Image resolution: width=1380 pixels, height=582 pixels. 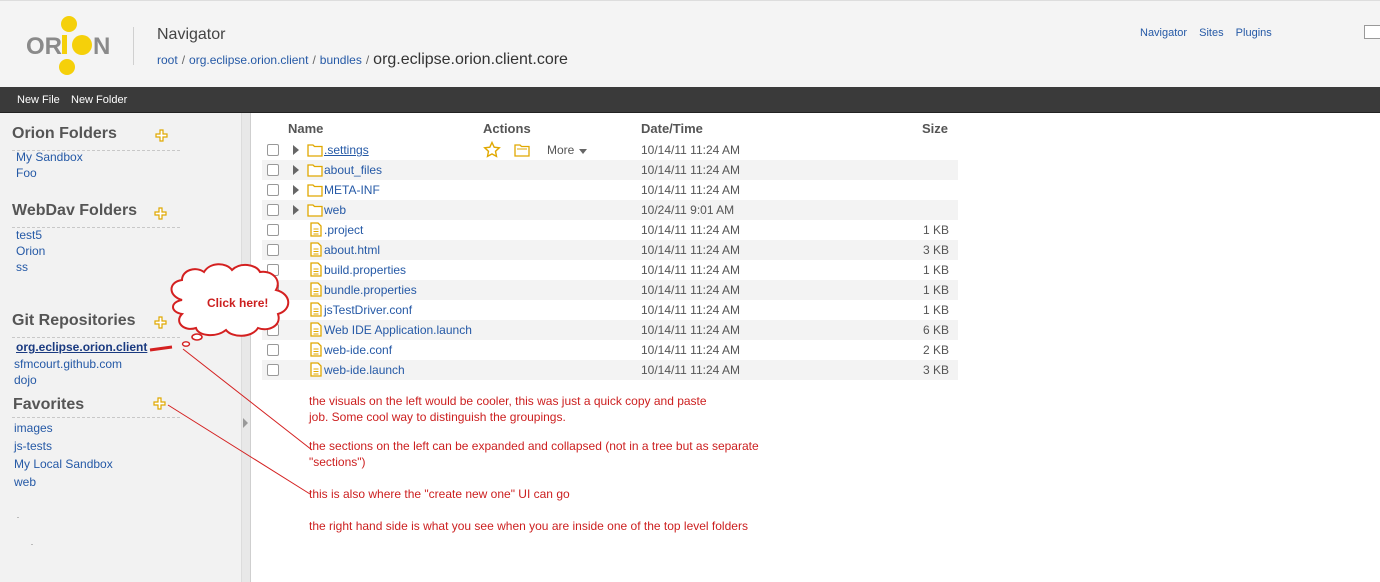 What do you see at coordinates (353, 170) in the screenshot?
I see `file-name-link: about_files` at bounding box center [353, 170].